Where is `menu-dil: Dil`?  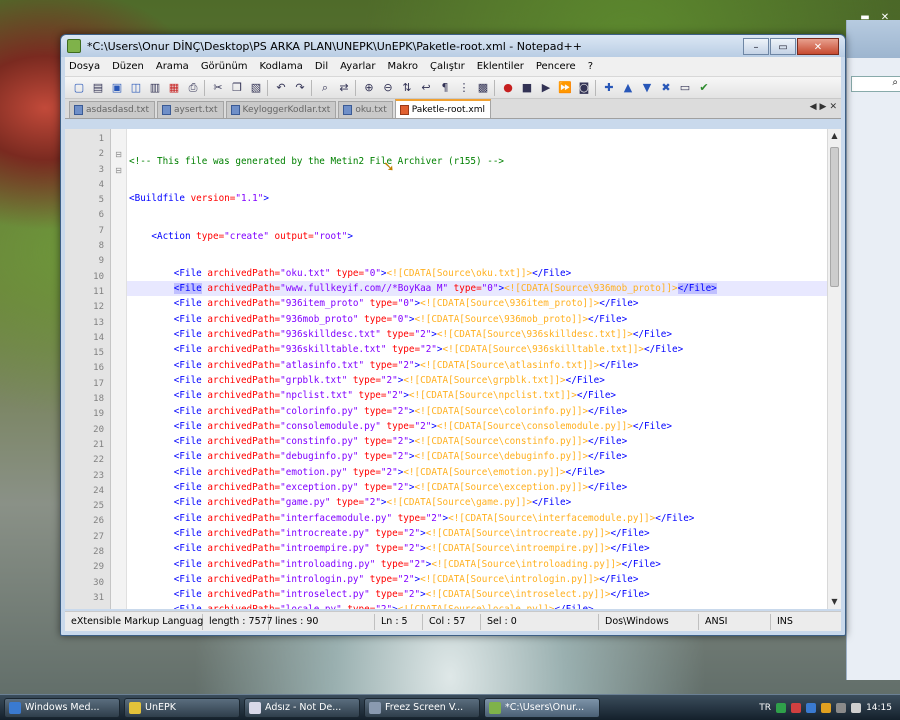 menu-dil: Dil is located at coordinates (321, 66).